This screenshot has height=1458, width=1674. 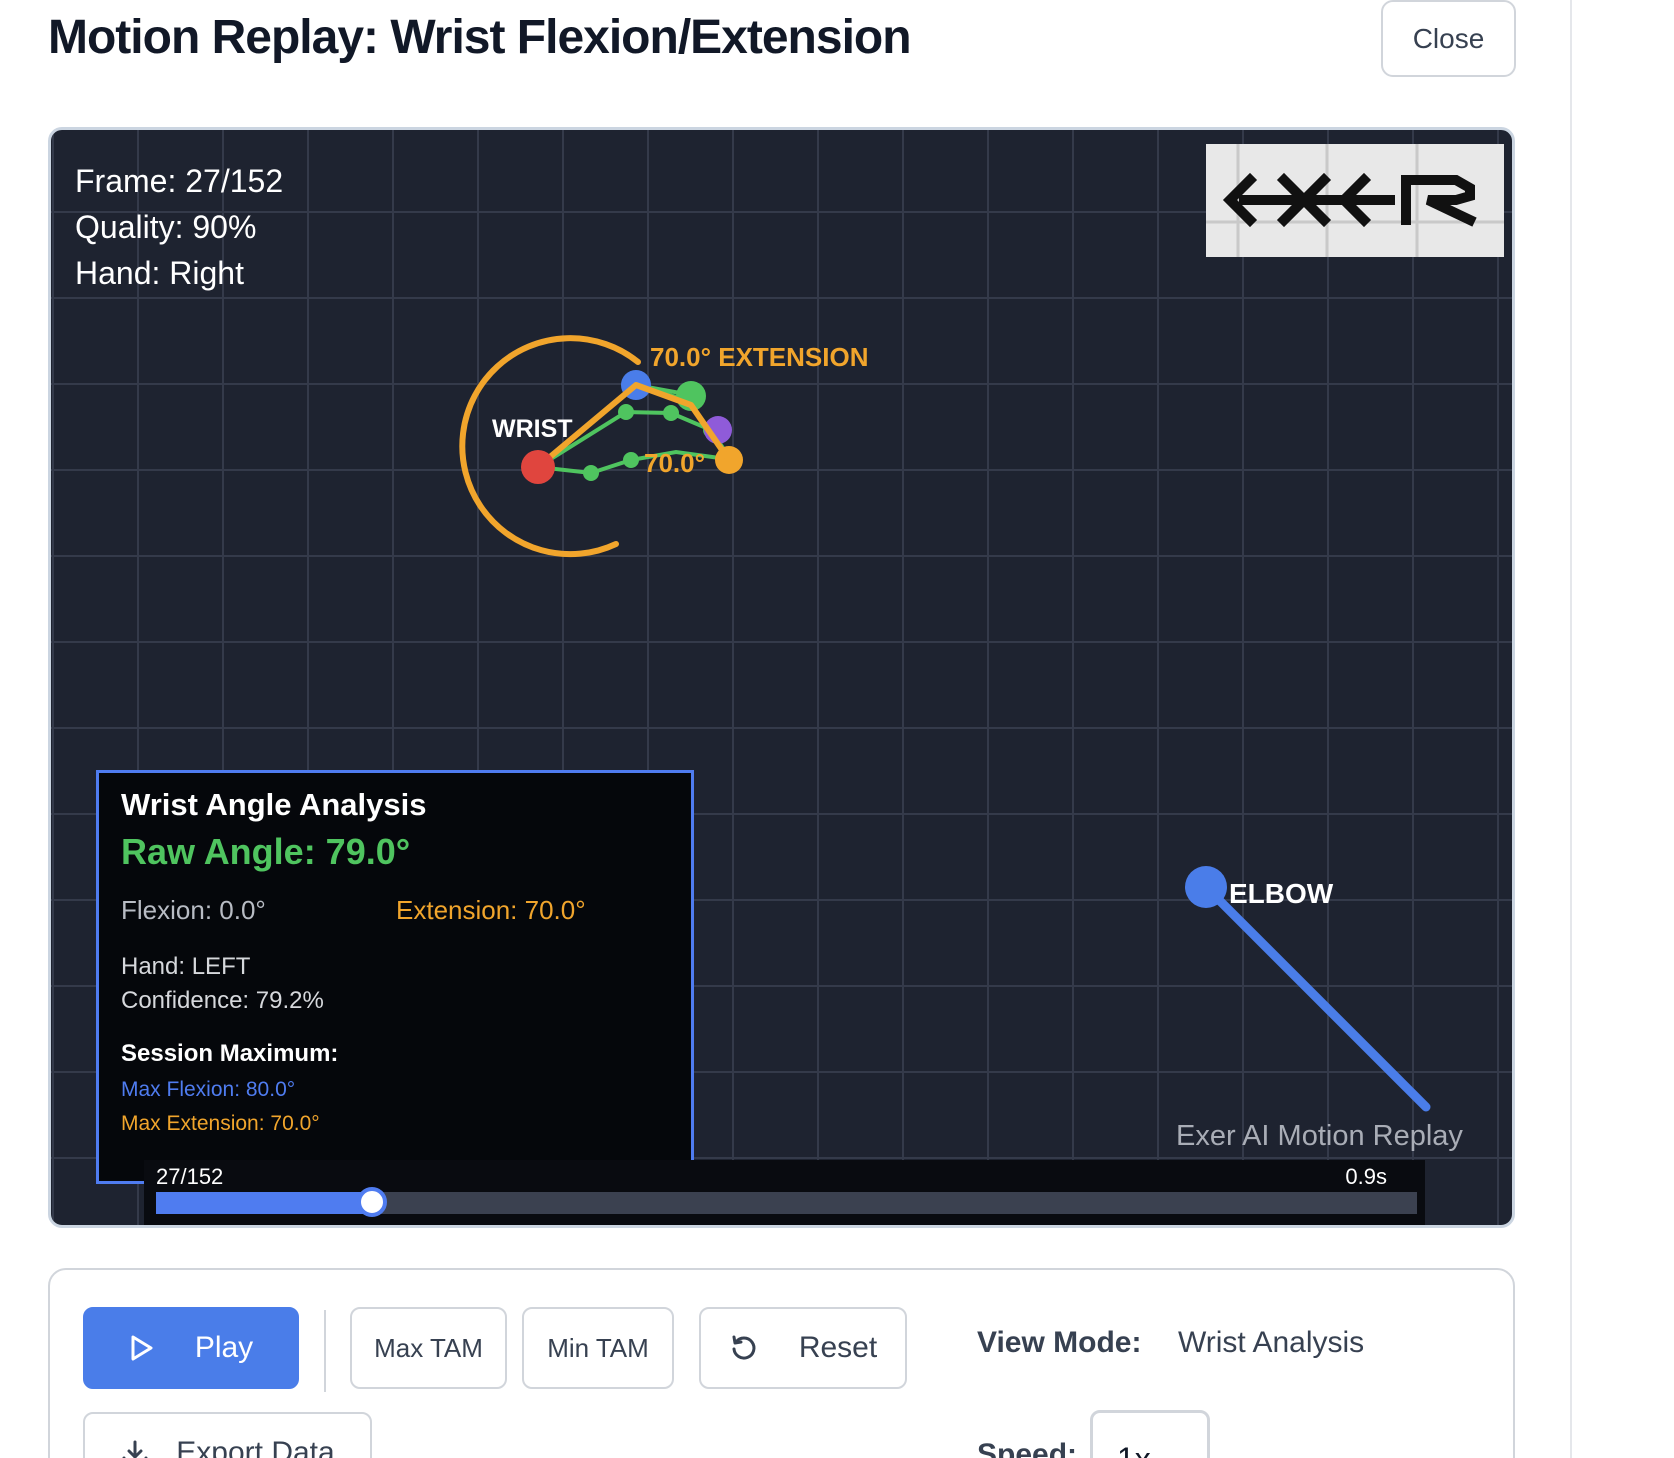 I want to click on frame-info: Frame: 27/152 Quality: 90% Hand: Right, so click(x=179, y=227).